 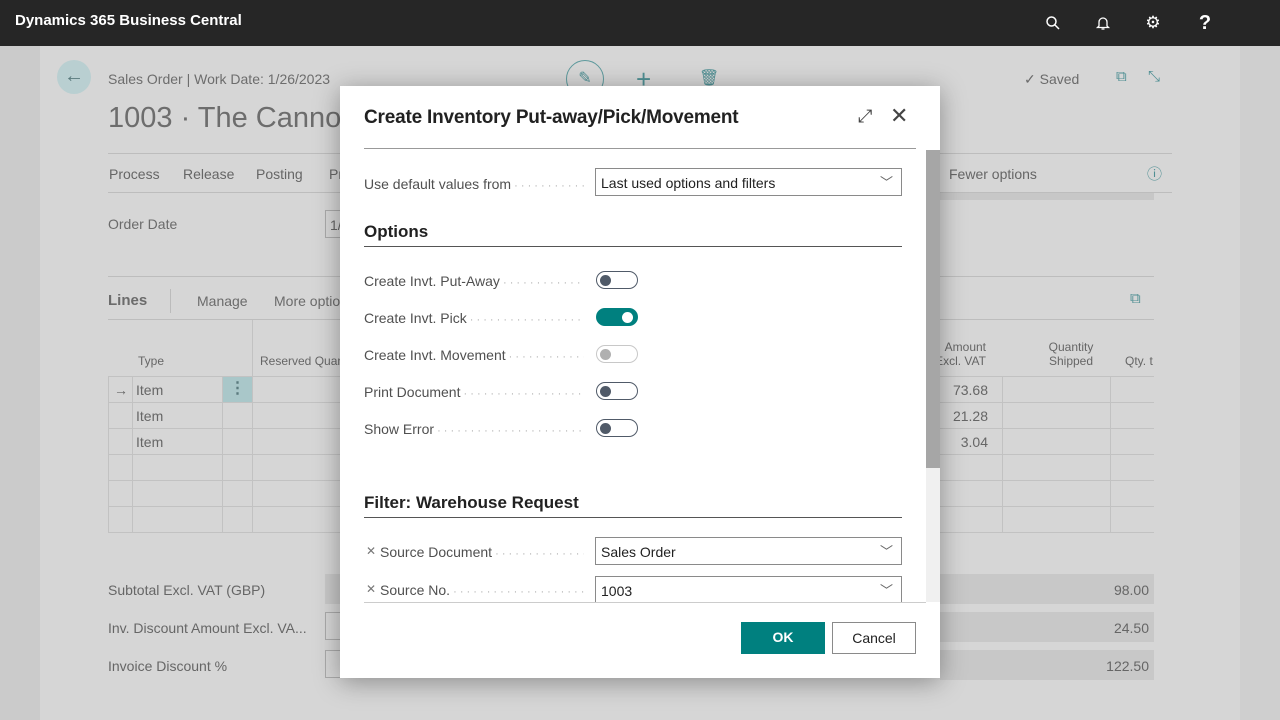 I want to click on left-strip, so click(x=20, y=383).